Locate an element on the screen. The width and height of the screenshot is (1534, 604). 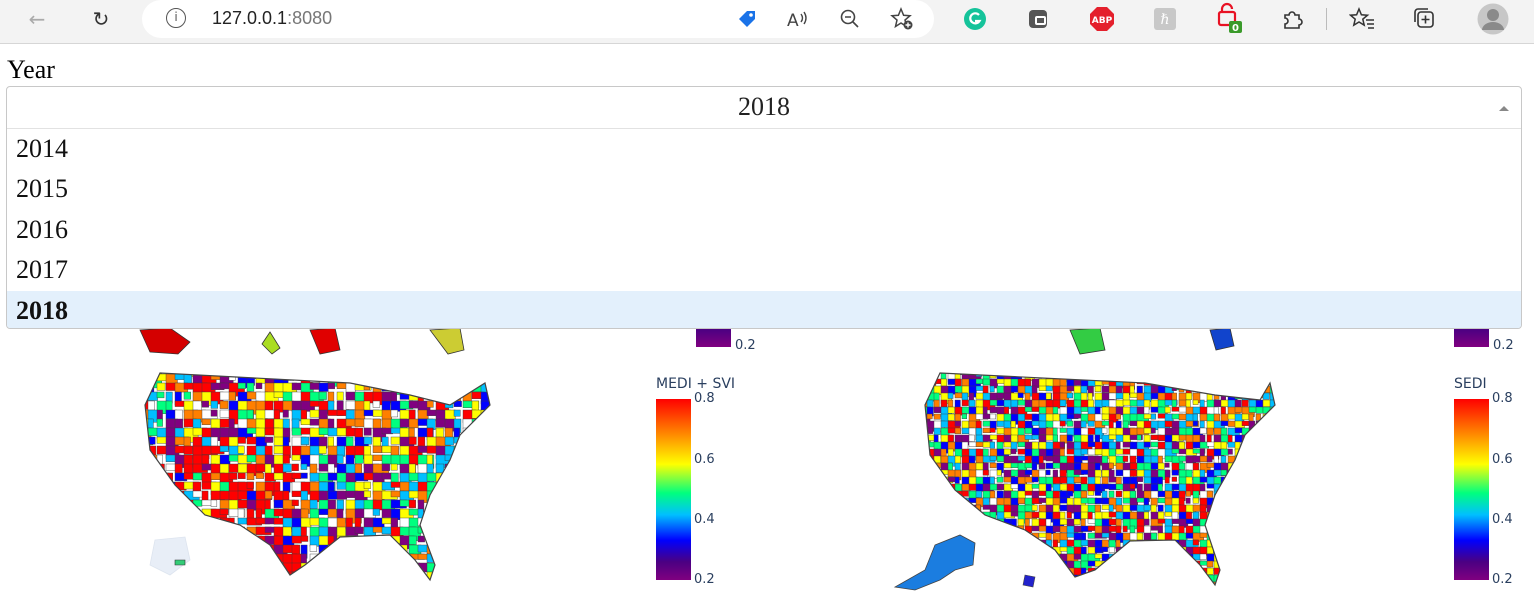
county-choropleth-map-right is located at coordinates (1085, 482).